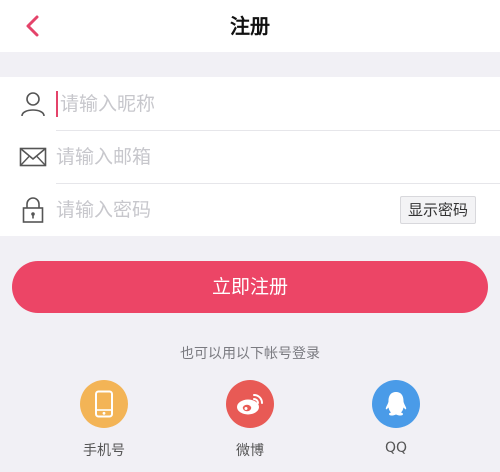  What do you see at coordinates (250, 354) in the screenshot?
I see `alt-login-title: 也可以用以下帐号登录` at bounding box center [250, 354].